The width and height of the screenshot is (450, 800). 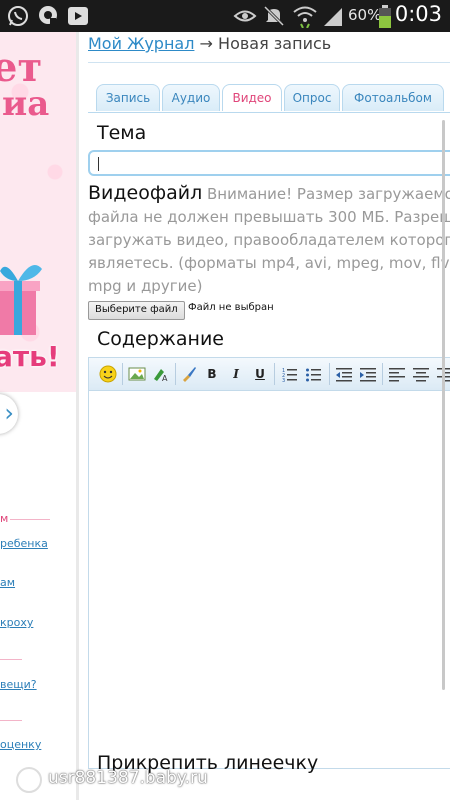 I want to click on divider, so click(x=269, y=62).